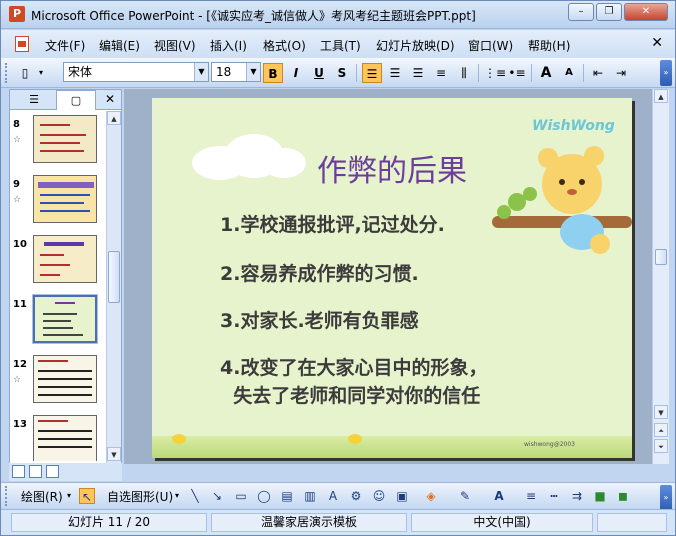 The height and width of the screenshot is (536, 676). Describe the element at coordinates (236, 72) in the screenshot. I see `font-size-select: 18 ▼` at that location.